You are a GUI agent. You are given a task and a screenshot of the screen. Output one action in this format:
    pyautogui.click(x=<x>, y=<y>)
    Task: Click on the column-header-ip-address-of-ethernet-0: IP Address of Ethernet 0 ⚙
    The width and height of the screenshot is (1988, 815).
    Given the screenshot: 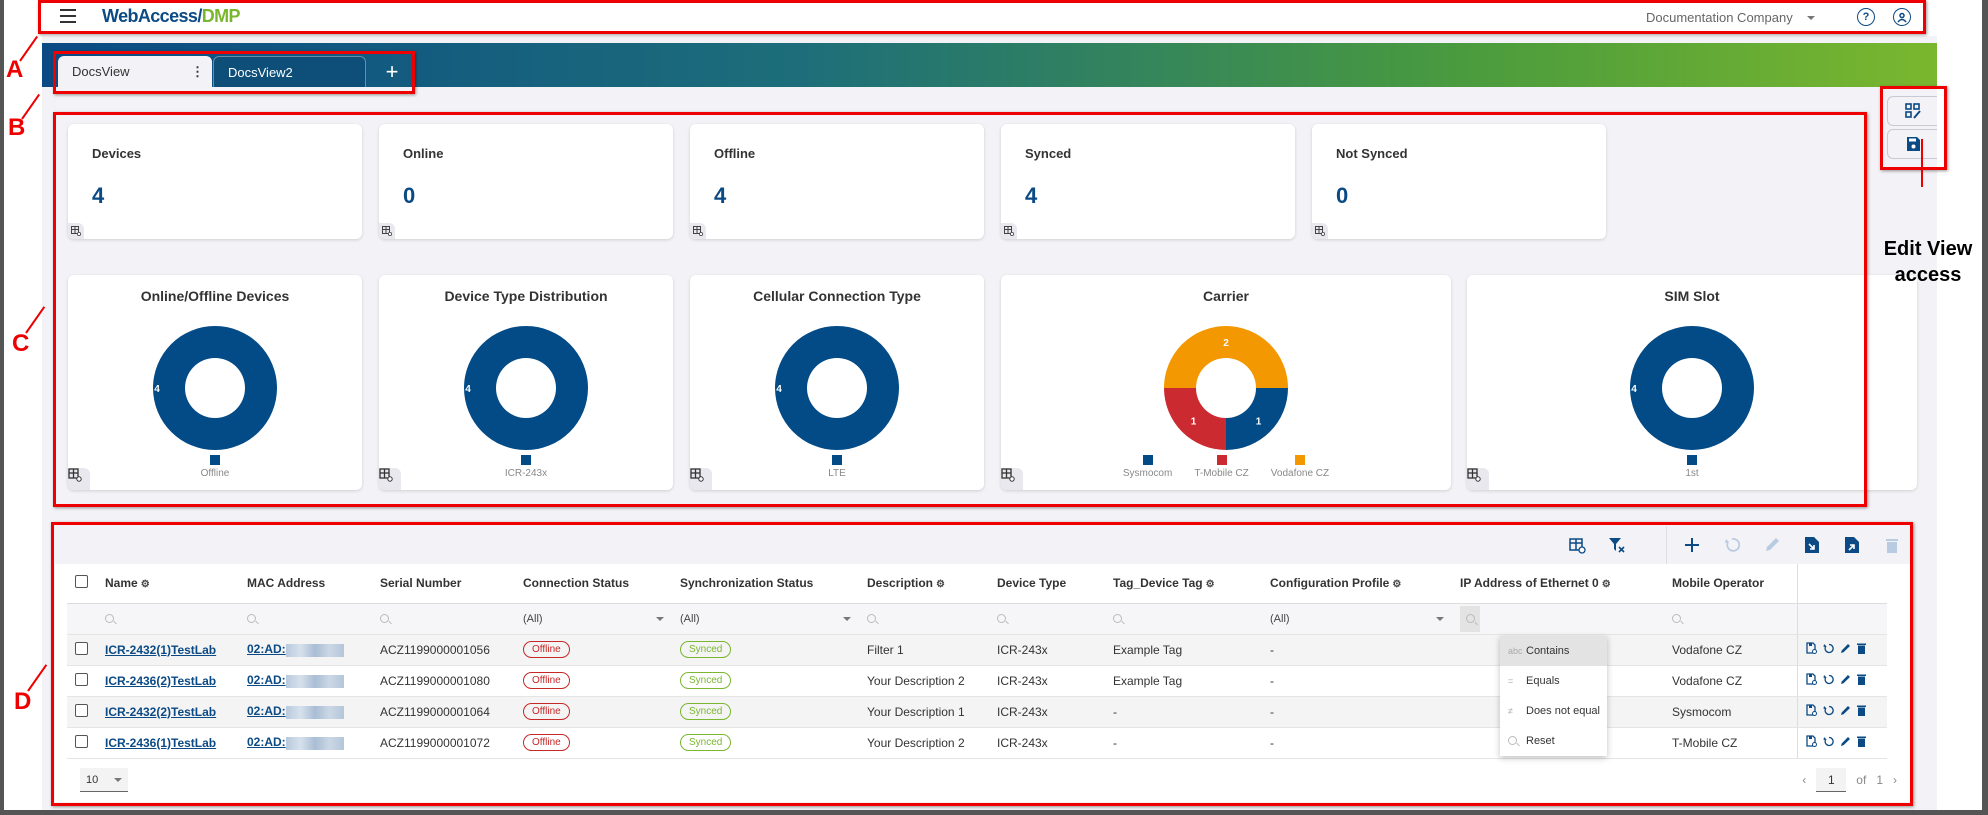 What is the action you would take?
    pyautogui.click(x=1558, y=584)
    